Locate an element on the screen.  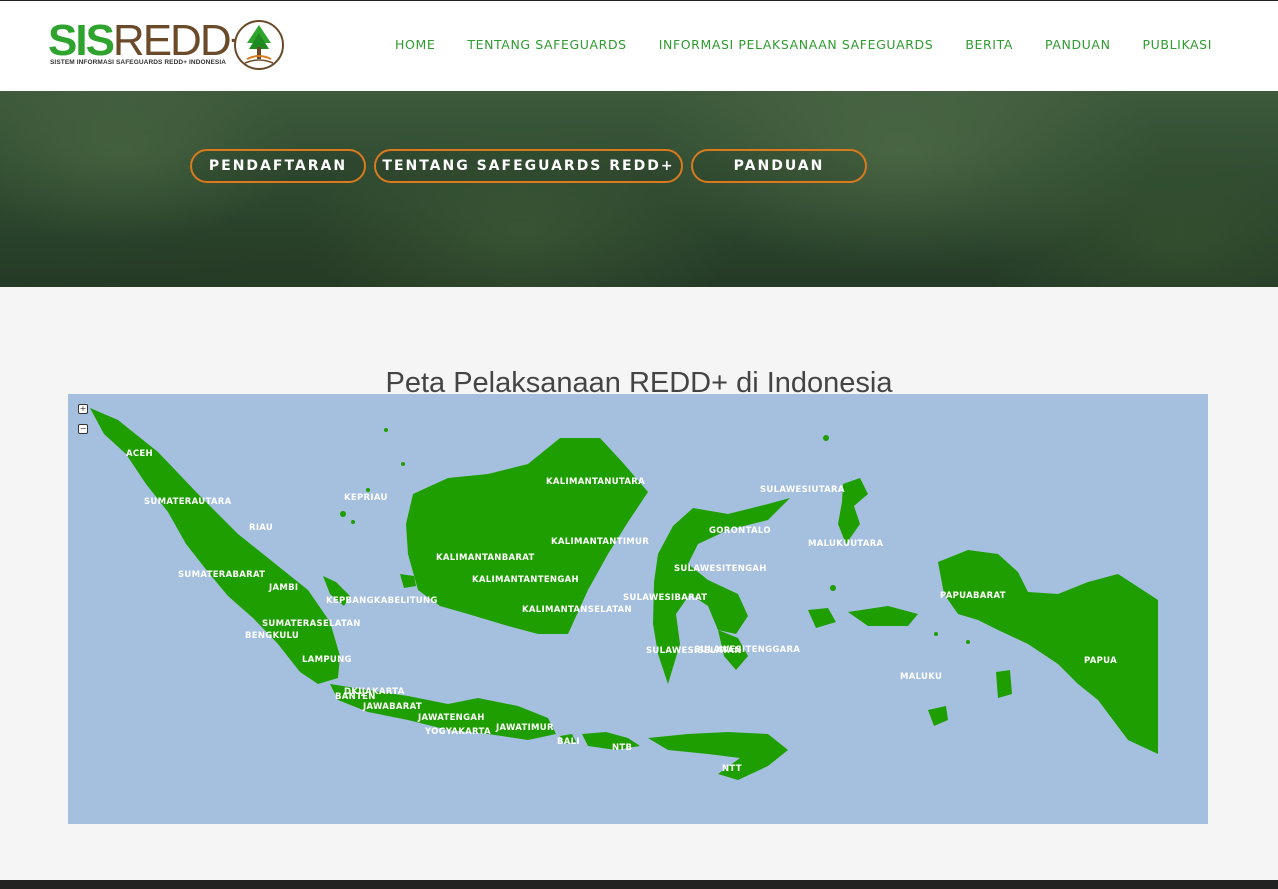
label-malukuutara: MALUKUUTARA is located at coordinates (846, 544).